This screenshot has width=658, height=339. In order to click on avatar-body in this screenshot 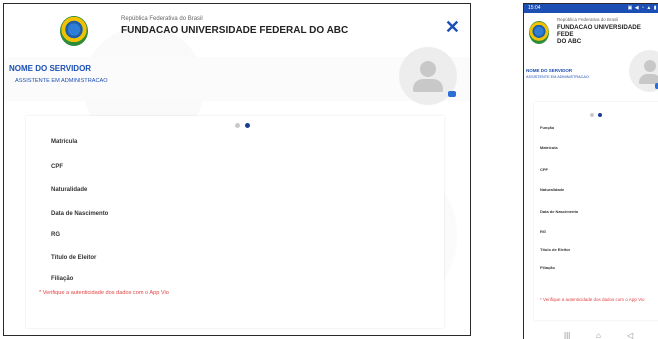, I will do `click(428, 85)`.